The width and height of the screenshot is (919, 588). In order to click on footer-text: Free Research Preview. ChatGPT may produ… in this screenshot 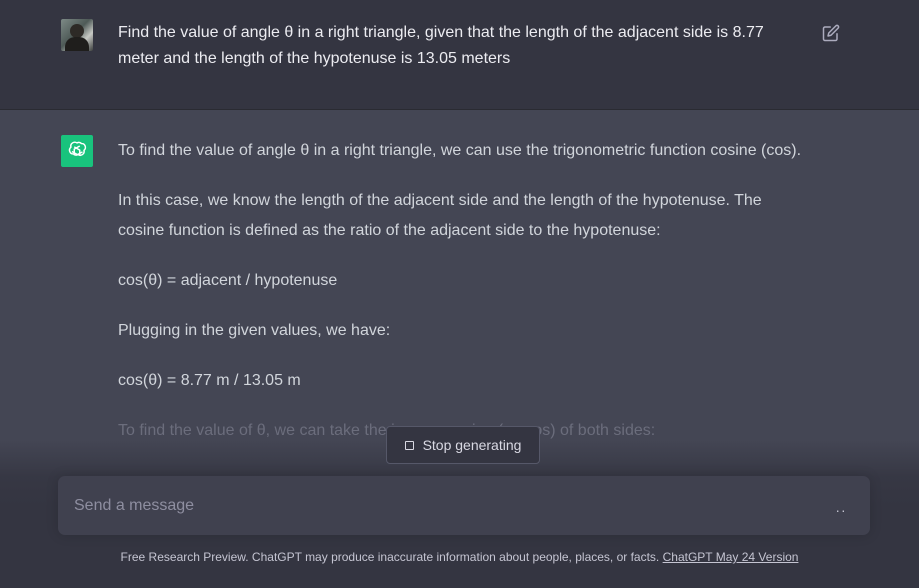, I will do `click(391, 557)`.